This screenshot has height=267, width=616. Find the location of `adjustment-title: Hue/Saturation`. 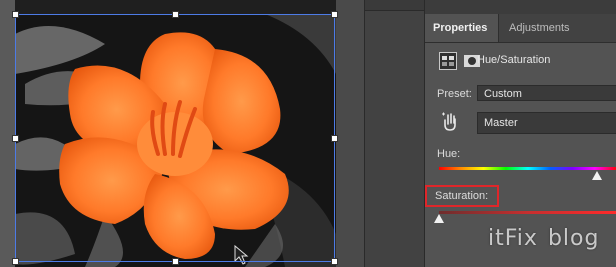

adjustment-title: Hue/Saturation is located at coordinates (514, 60).